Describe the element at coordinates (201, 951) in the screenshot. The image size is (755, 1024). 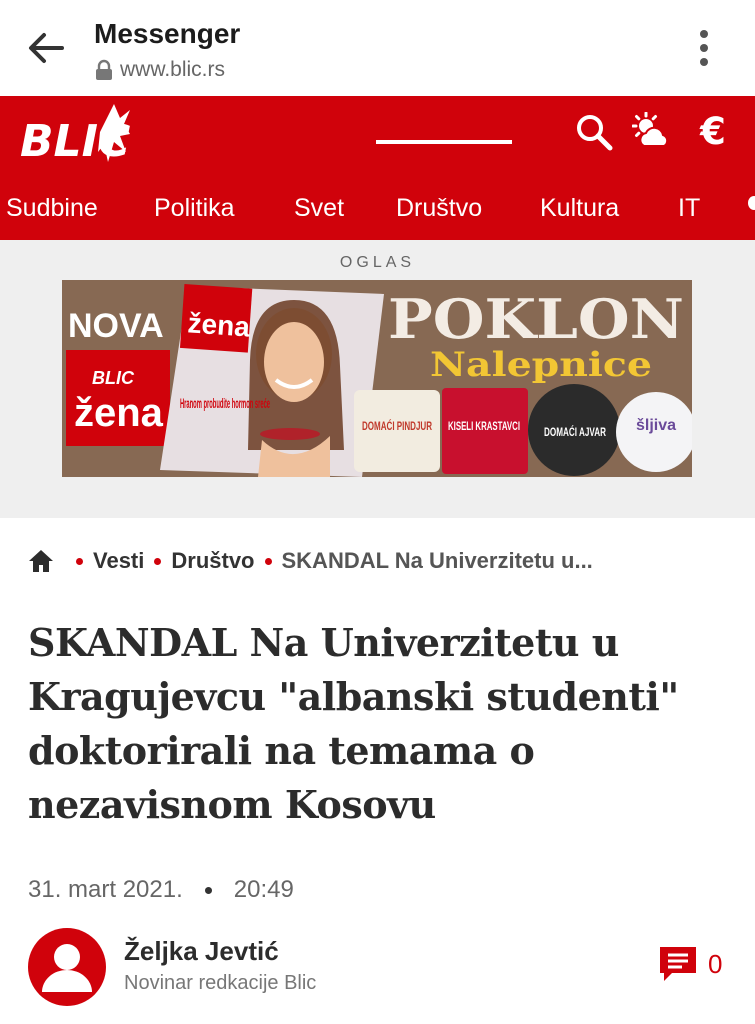
I see `author-name: Željka Jevtić` at that location.